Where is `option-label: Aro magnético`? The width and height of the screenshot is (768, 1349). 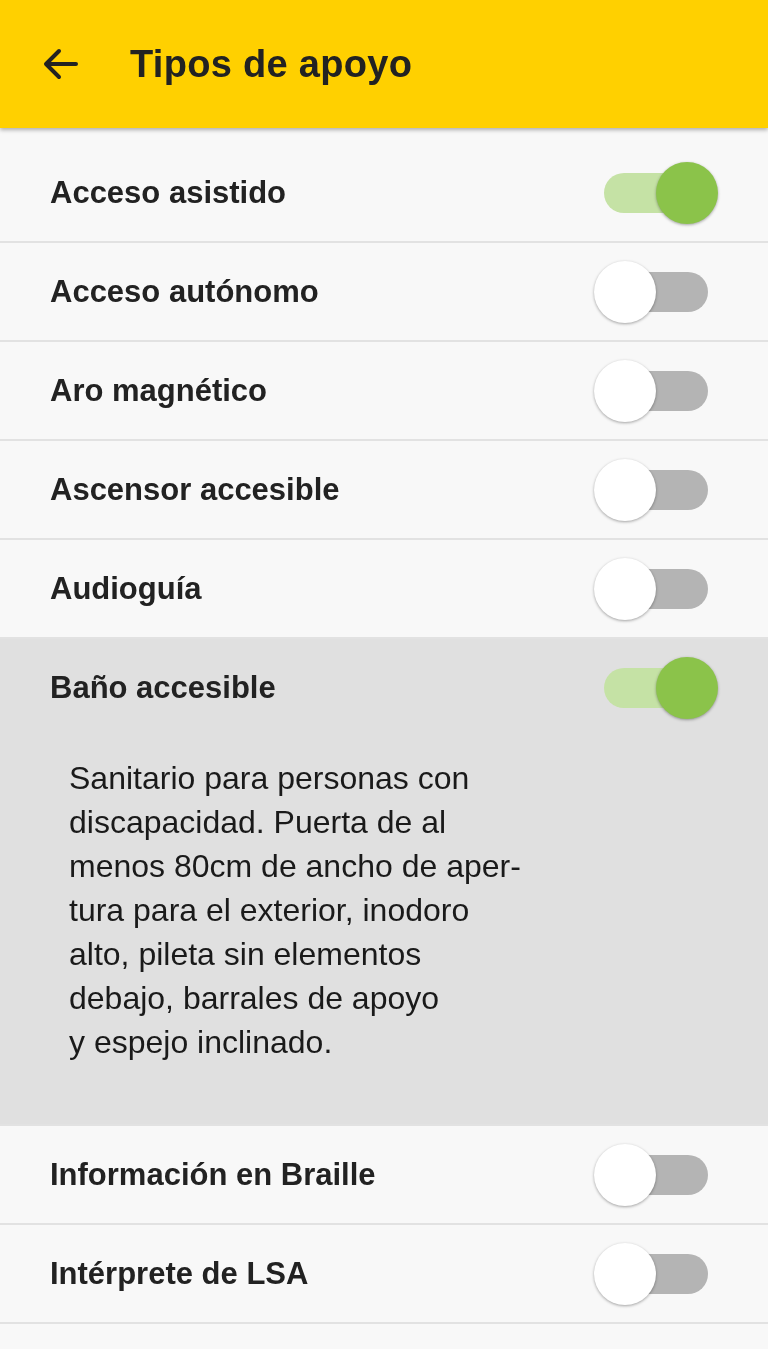 option-label: Aro magnético is located at coordinates (159, 390).